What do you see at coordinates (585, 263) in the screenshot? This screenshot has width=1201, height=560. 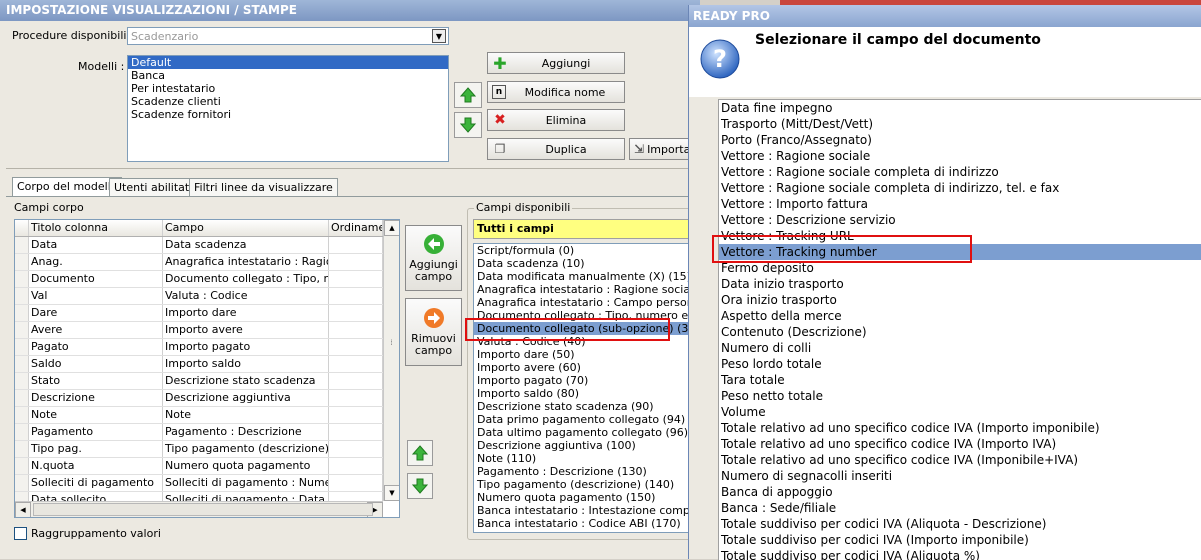 I see `list-item: Data scadenza (10)` at bounding box center [585, 263].